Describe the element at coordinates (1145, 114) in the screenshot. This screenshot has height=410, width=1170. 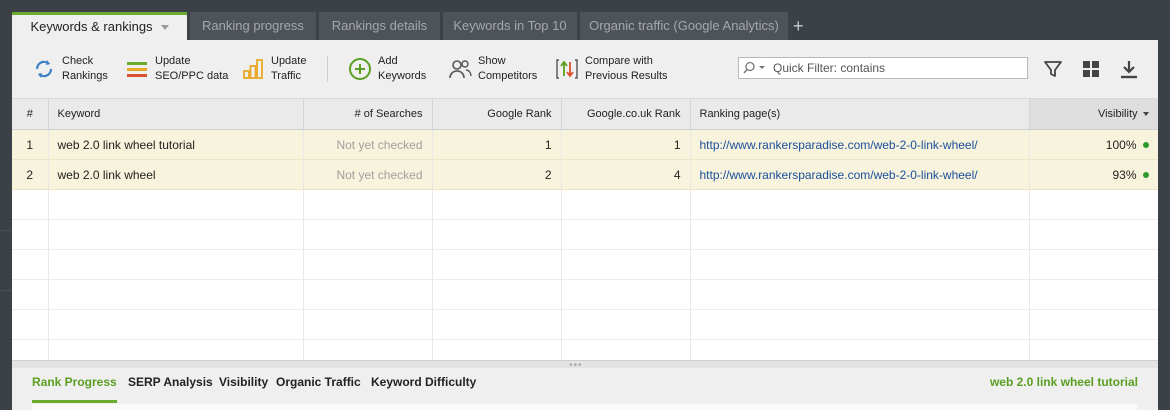
I see `sort-arrow-icon` at that location.